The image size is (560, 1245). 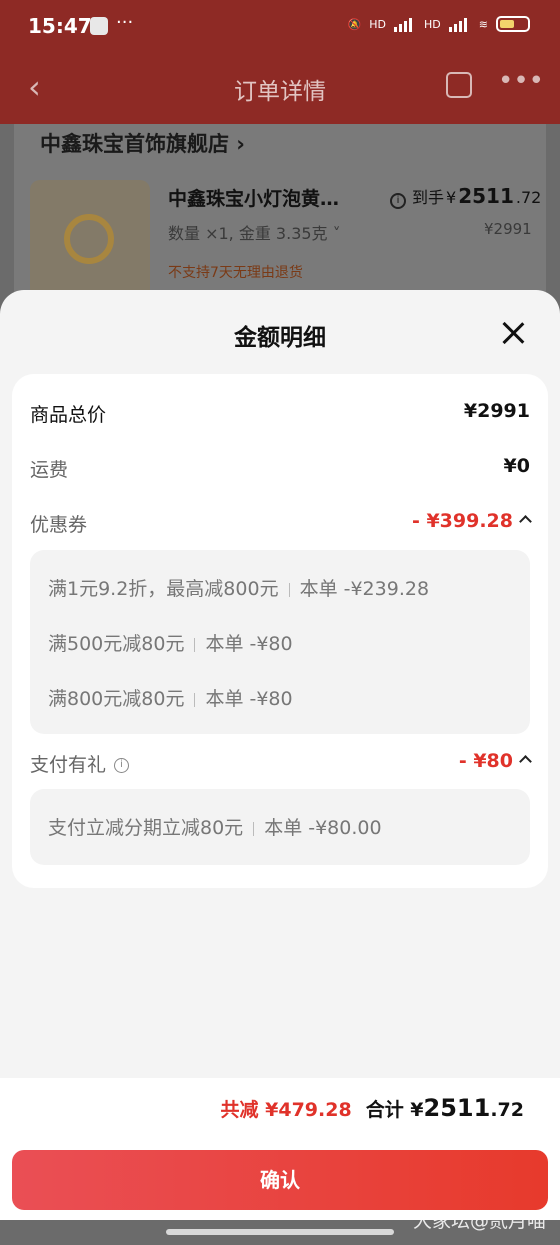 What do you see at coordinates (496, 411) in the screenshot?
I see `goods-total-value: ¥2991` at bounding box center [496, 411].